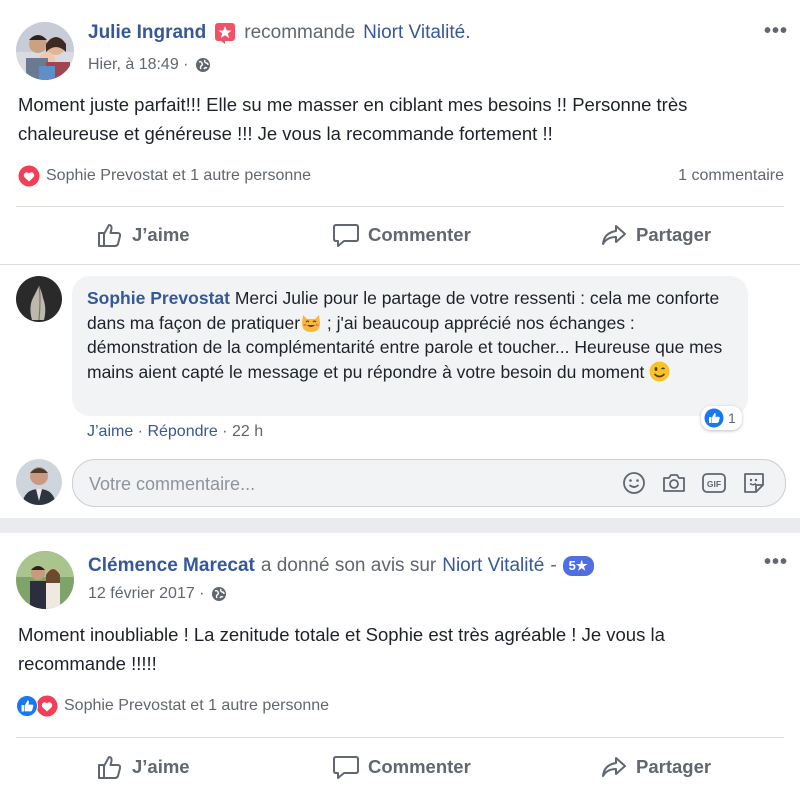 The width and height of the screenshot is (800, 800). What do you see at coordinates (182, 431) in the screenshot?
I see `comment-reply-link: Répondre` at bounding box center [182, 431].